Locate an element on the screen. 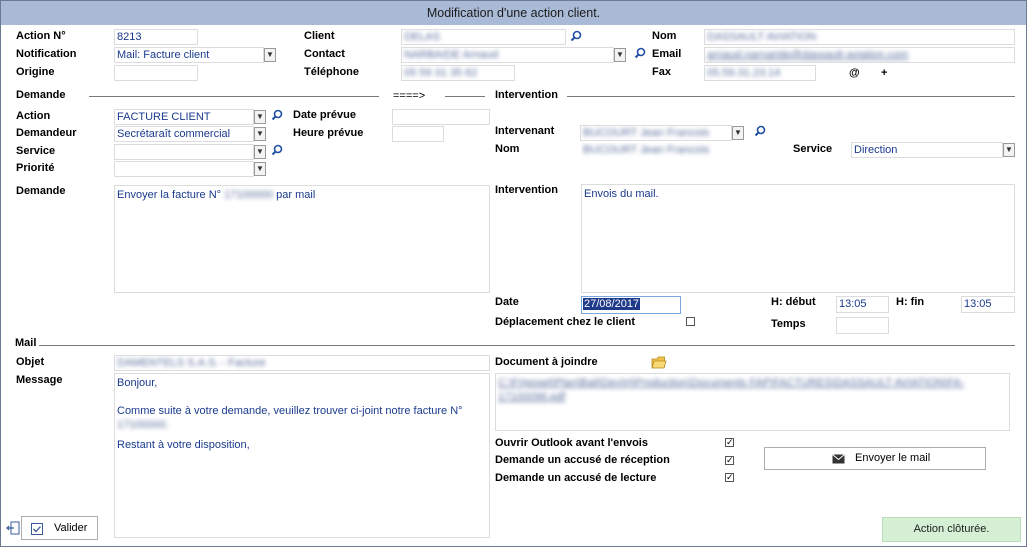  intervenant-search-magnifier-icon is located at coordinates (760, 131).